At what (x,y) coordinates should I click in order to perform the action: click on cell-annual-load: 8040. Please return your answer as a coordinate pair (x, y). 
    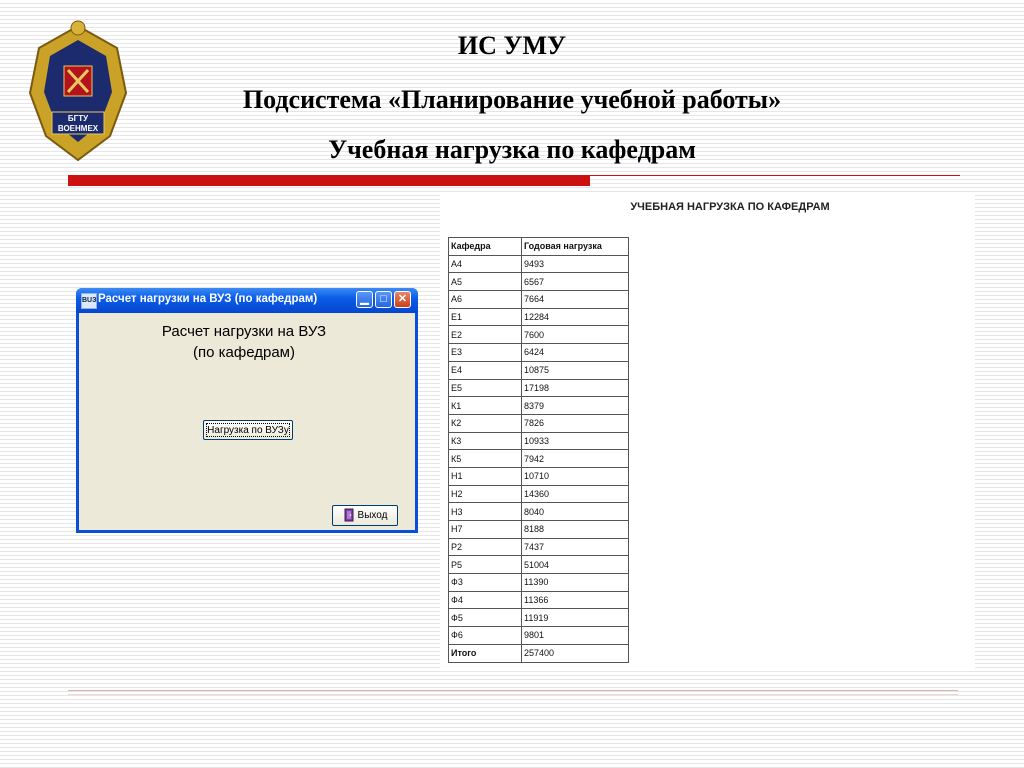
    Looking at the image, I should click on (575, 511).